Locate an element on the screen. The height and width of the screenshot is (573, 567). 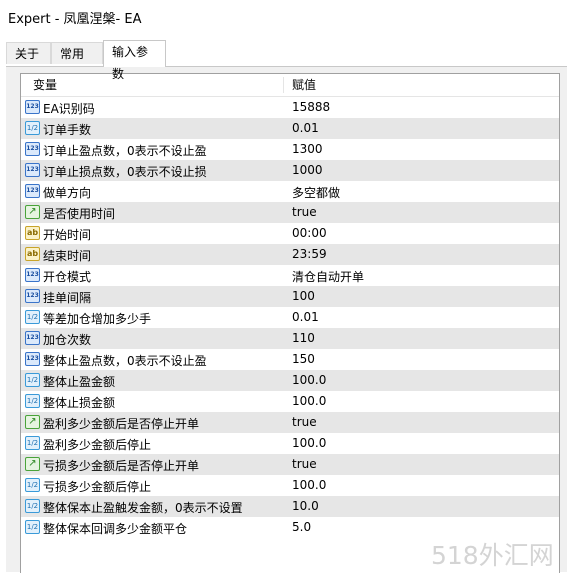
parameter-value: 23:59 is located at coordinates (309, 254).